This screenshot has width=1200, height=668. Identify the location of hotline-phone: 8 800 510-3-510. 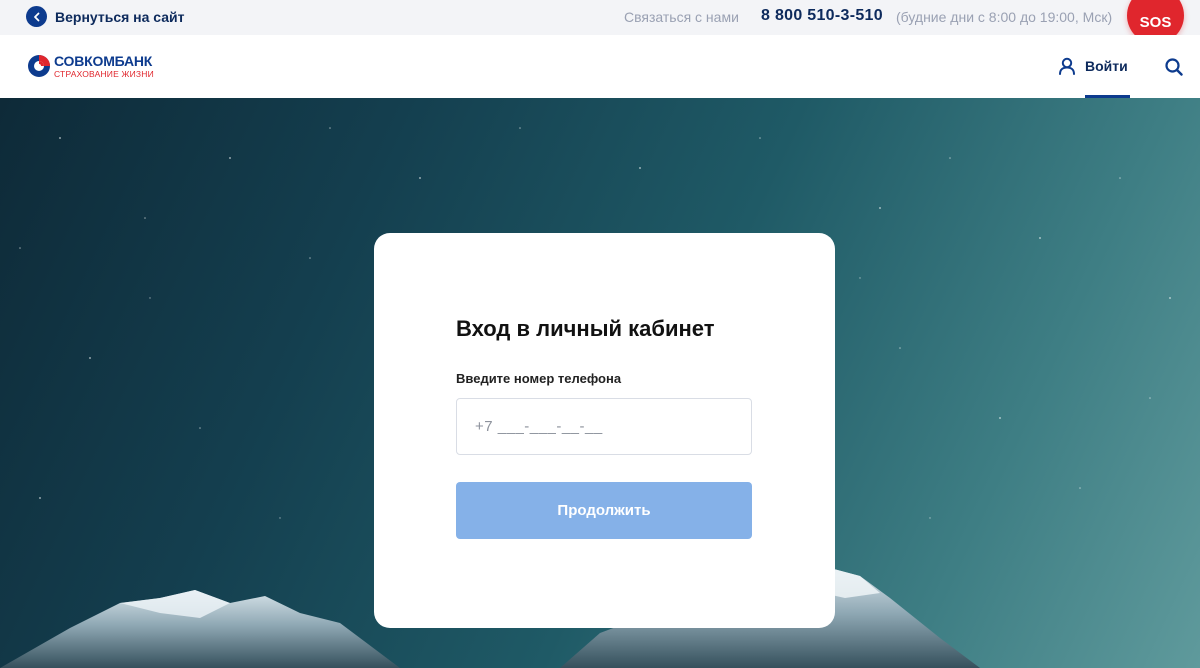
(822, 16).